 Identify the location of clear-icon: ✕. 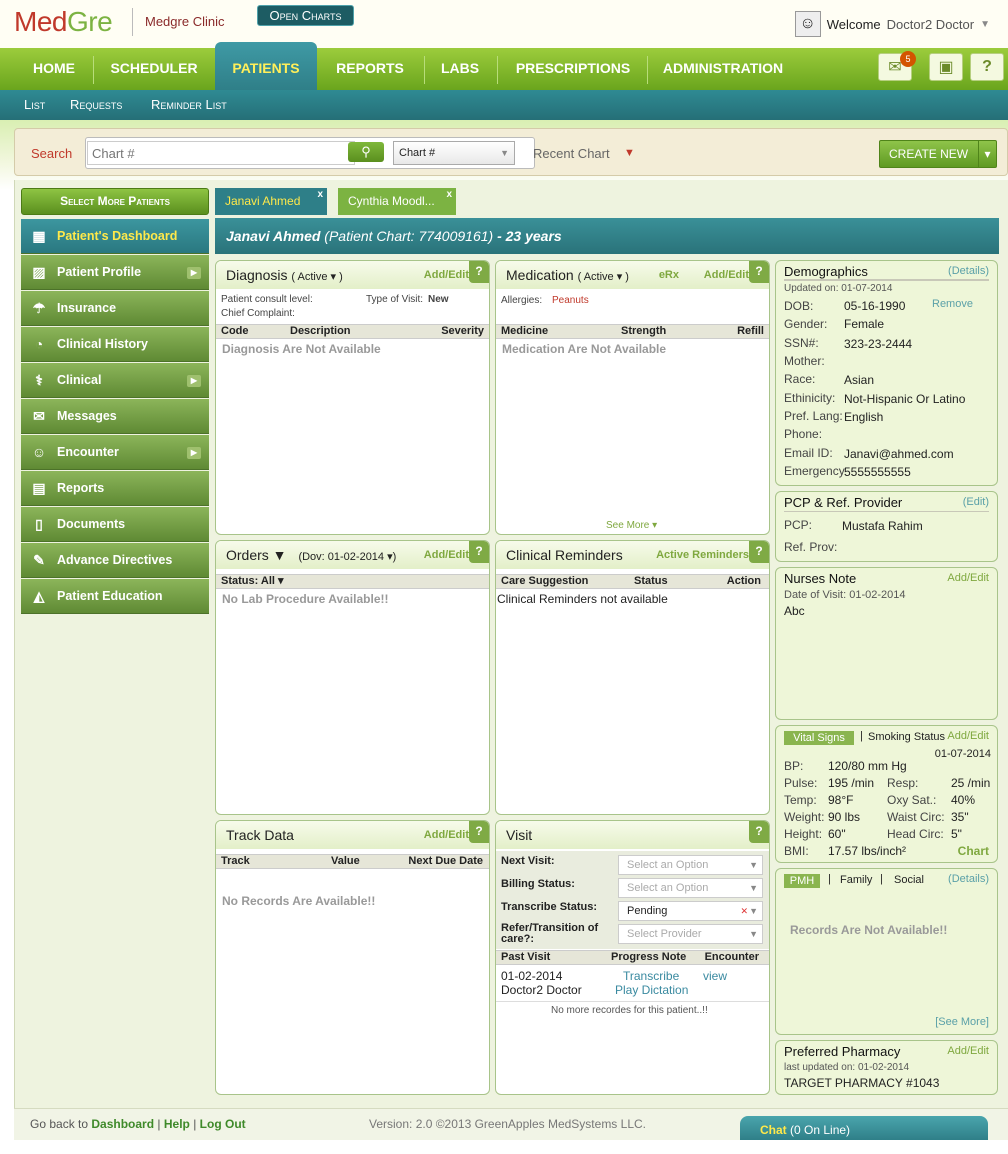
(744, 911).